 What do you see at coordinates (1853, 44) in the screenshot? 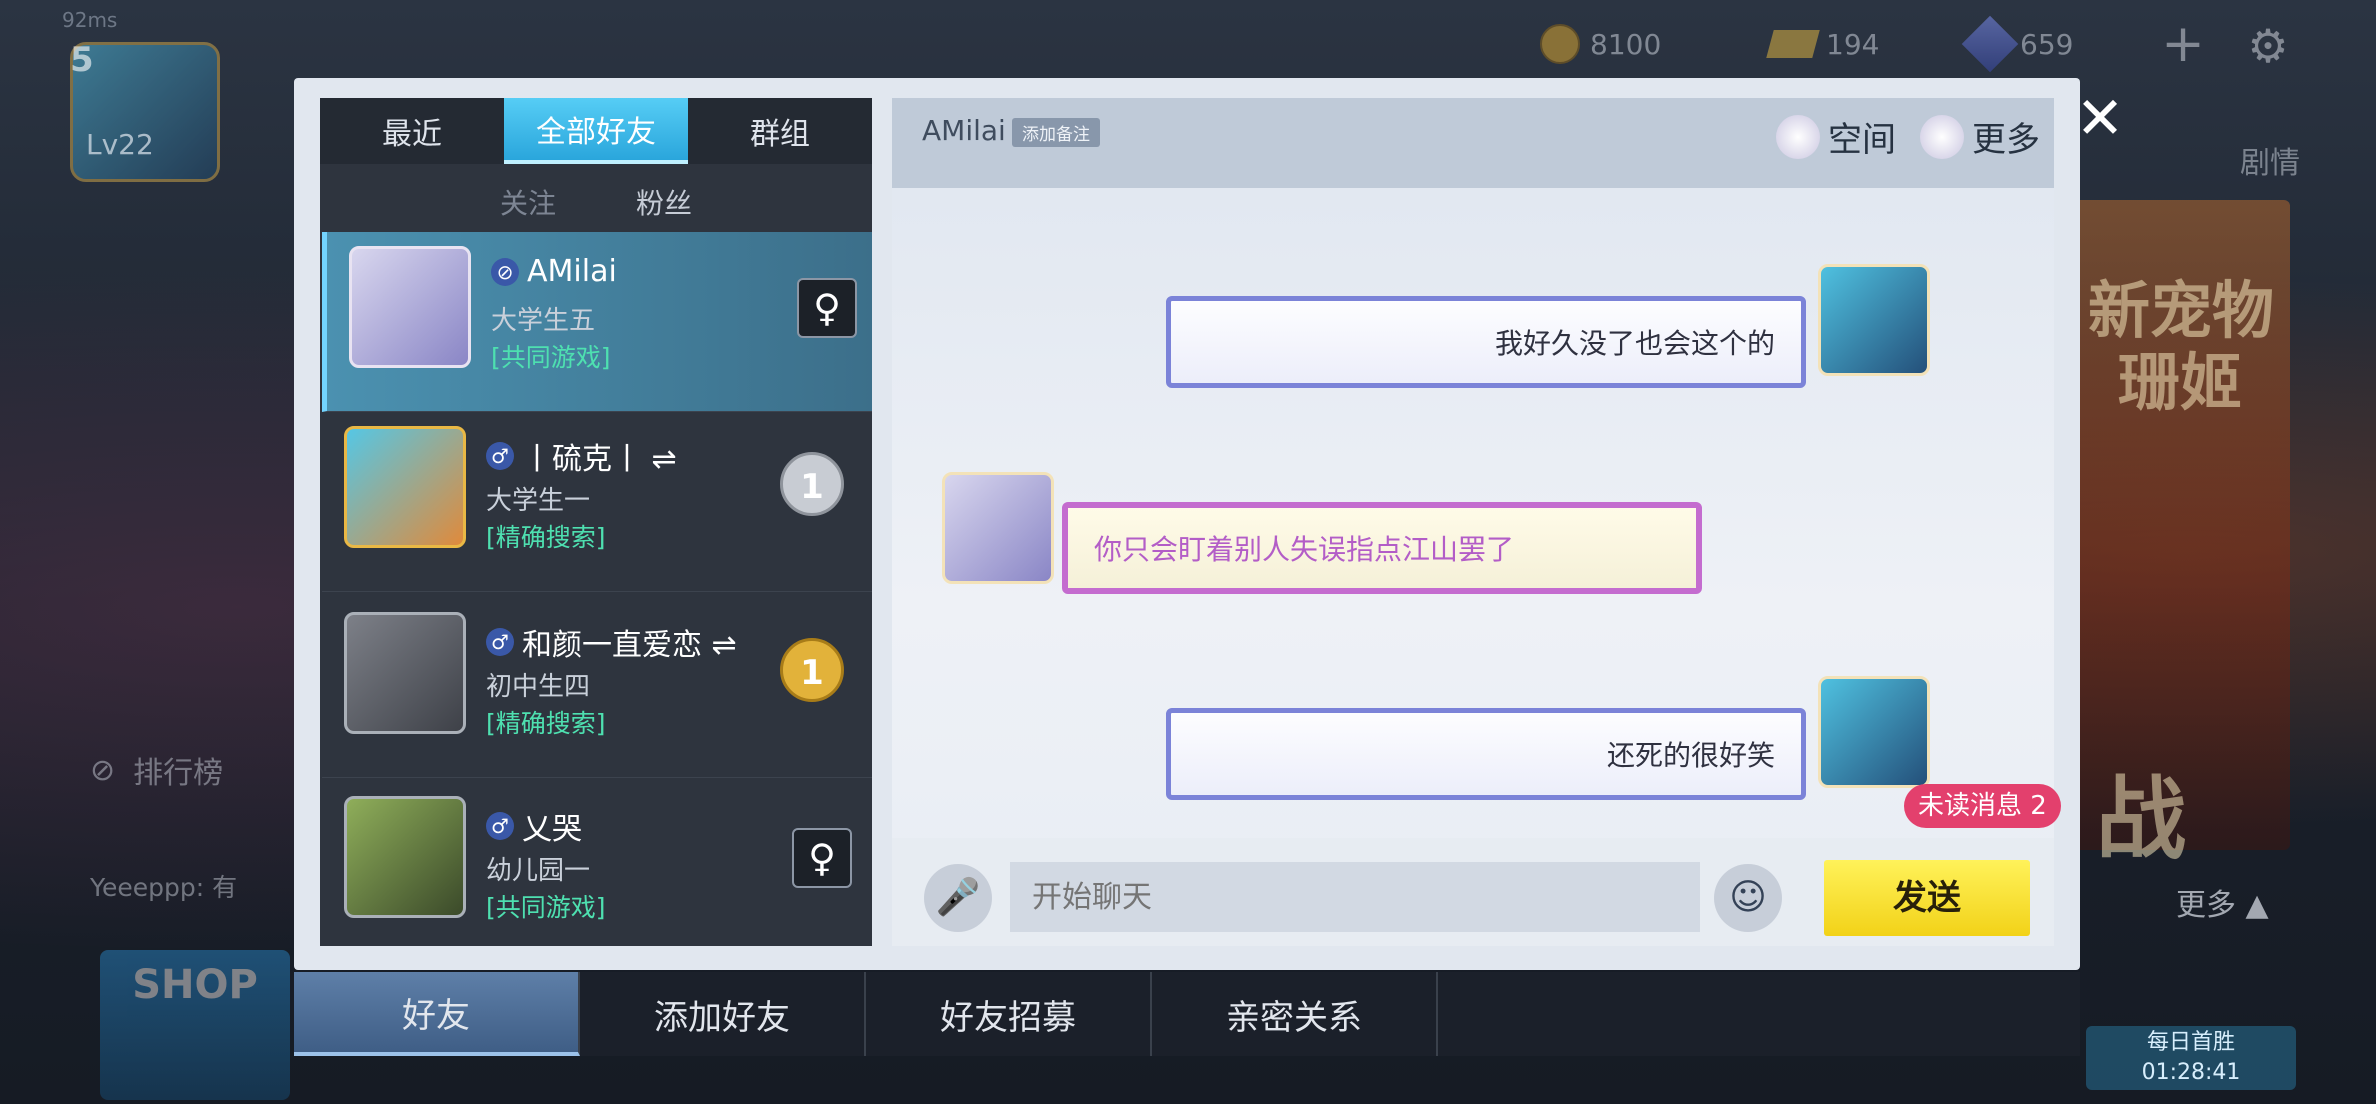
I see `gold-count: 194` at bounding box center [1853, 44].